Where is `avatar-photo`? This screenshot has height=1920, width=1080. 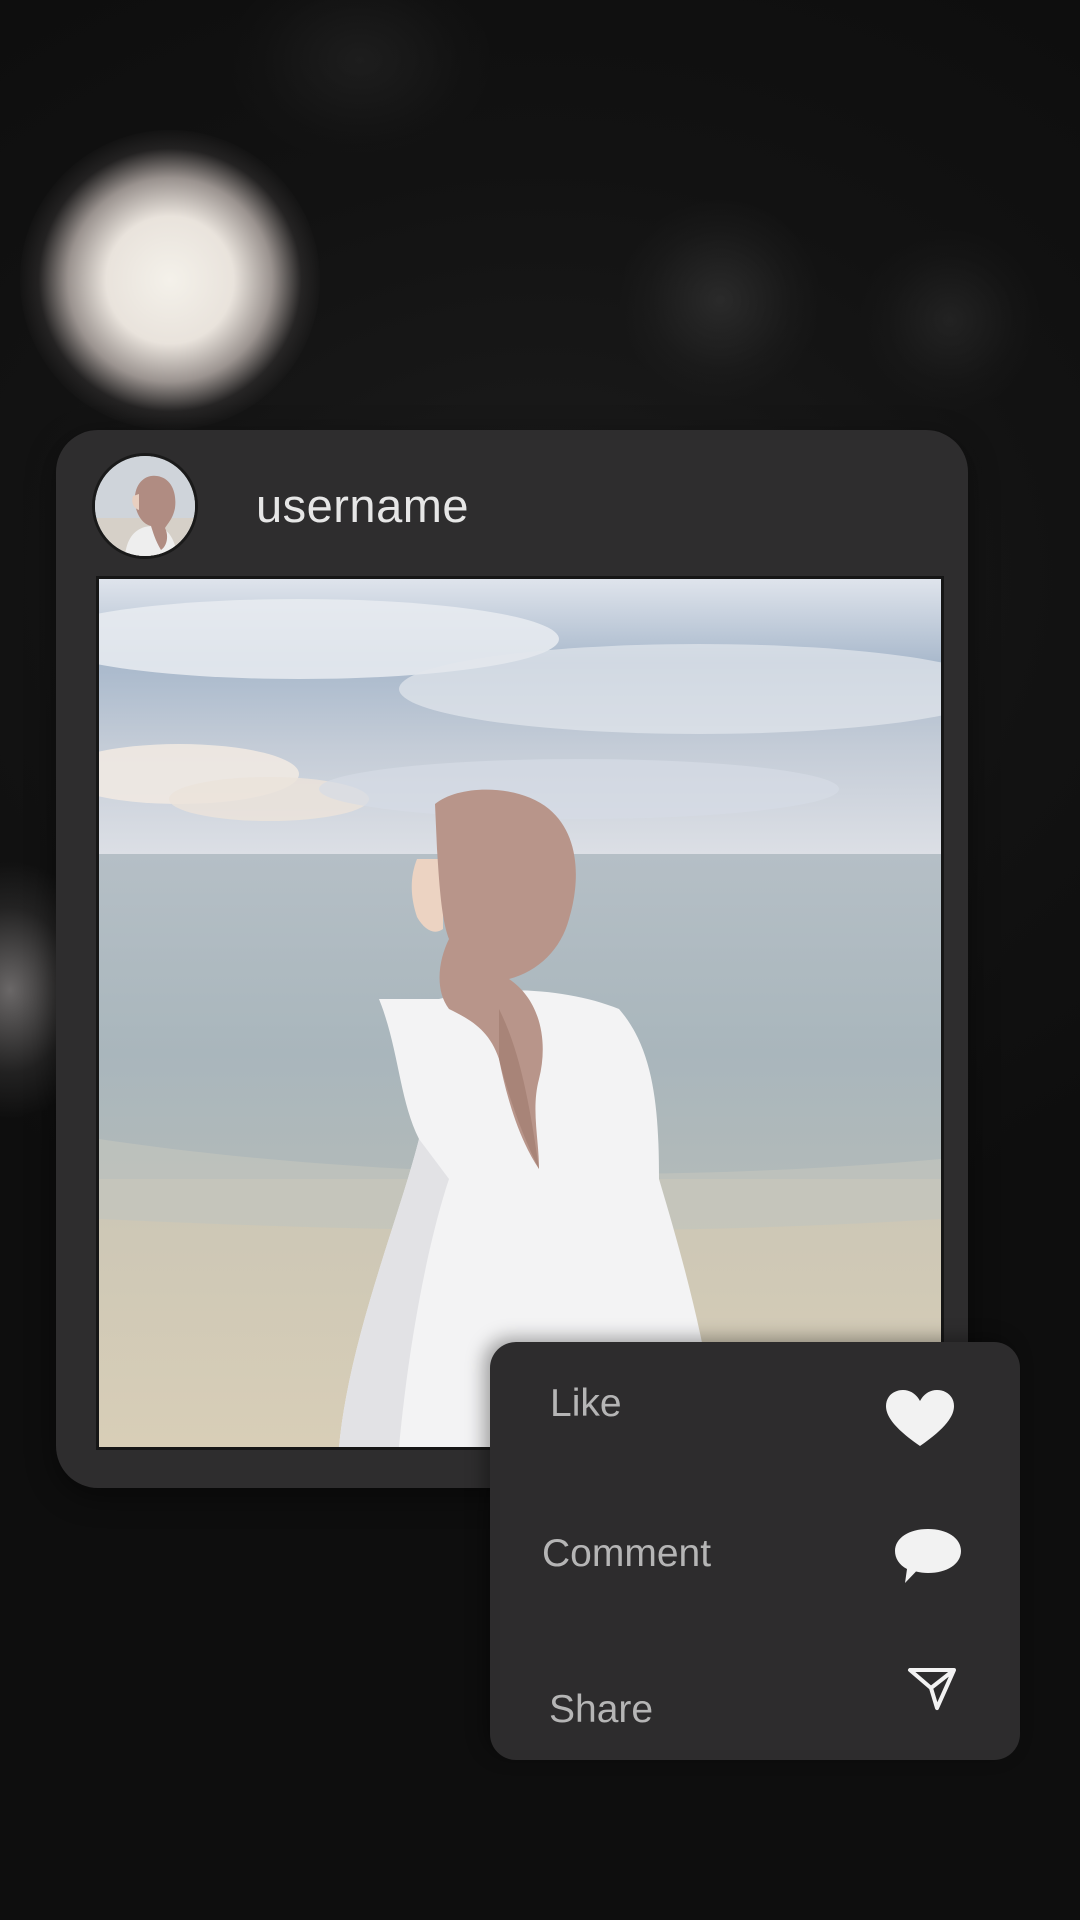
avatar-photo is located at coordinates (145, 506).